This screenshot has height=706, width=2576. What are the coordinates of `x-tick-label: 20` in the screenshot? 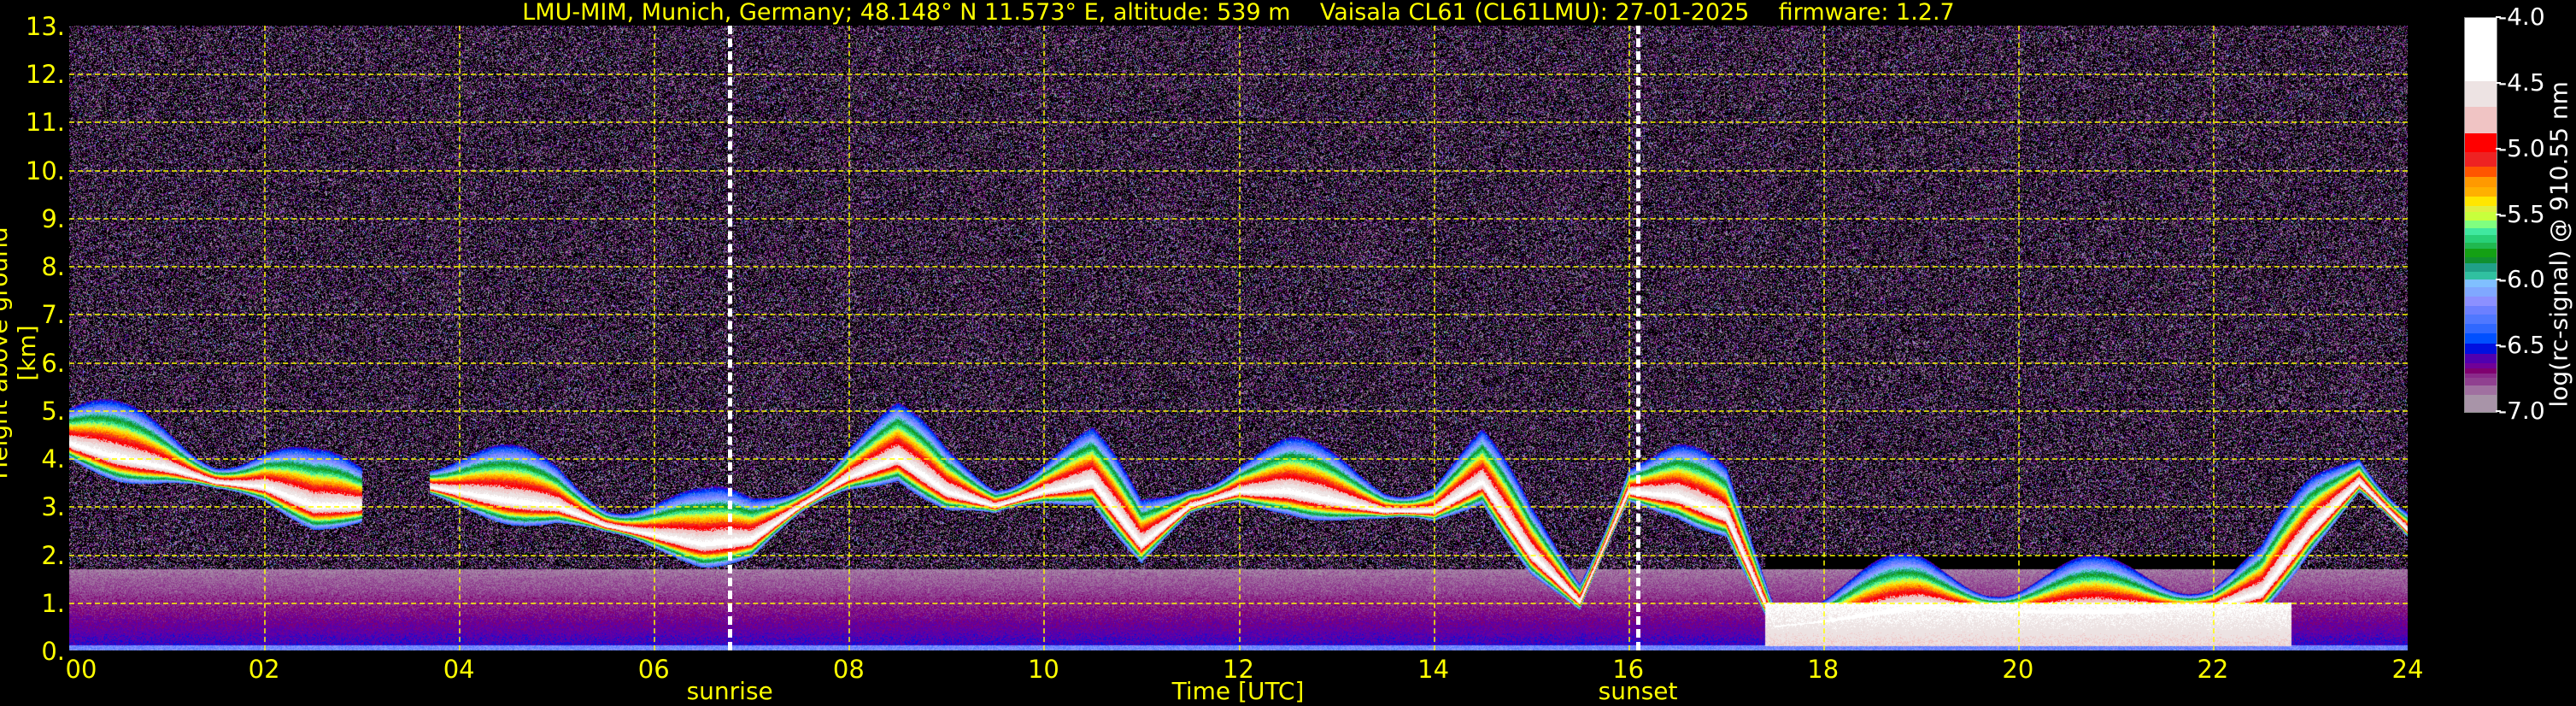 It's located at (2018, 669).